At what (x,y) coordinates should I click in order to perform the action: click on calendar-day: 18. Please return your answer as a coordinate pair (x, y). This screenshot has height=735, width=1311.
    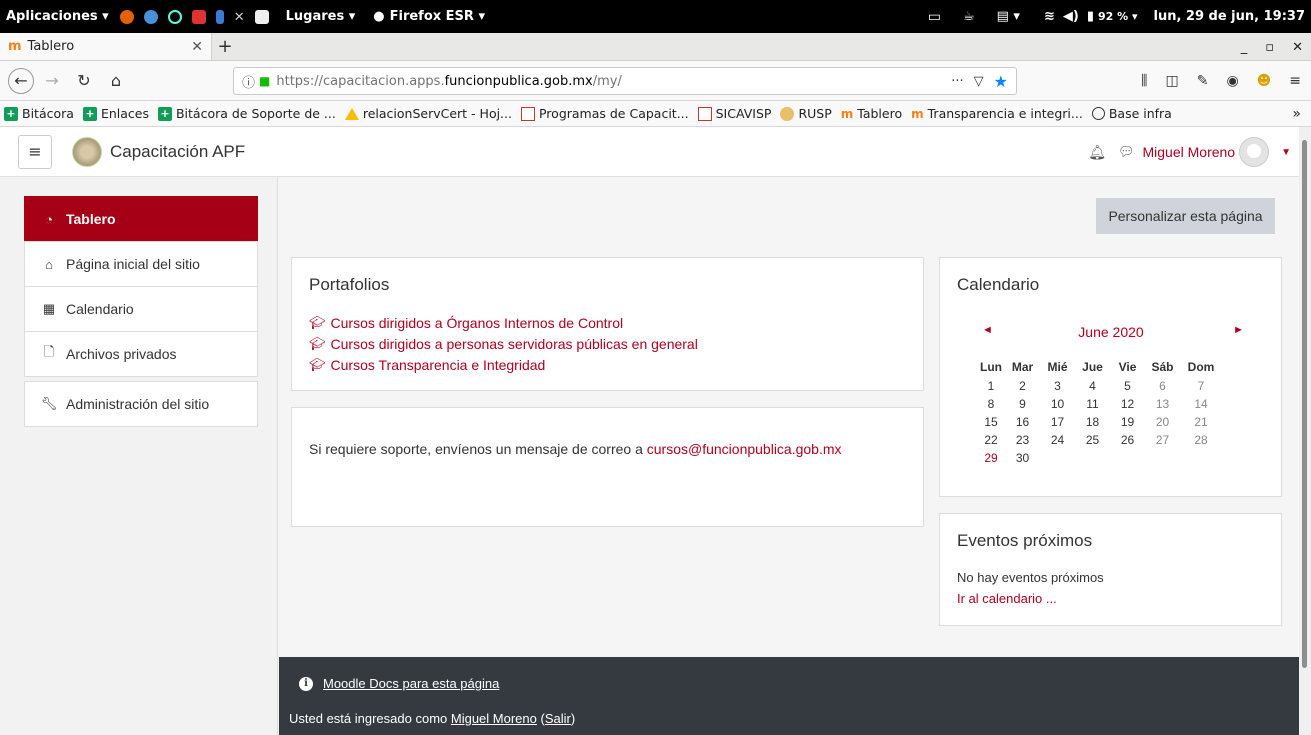
    Looking at the image, I should click on (1092, 422).